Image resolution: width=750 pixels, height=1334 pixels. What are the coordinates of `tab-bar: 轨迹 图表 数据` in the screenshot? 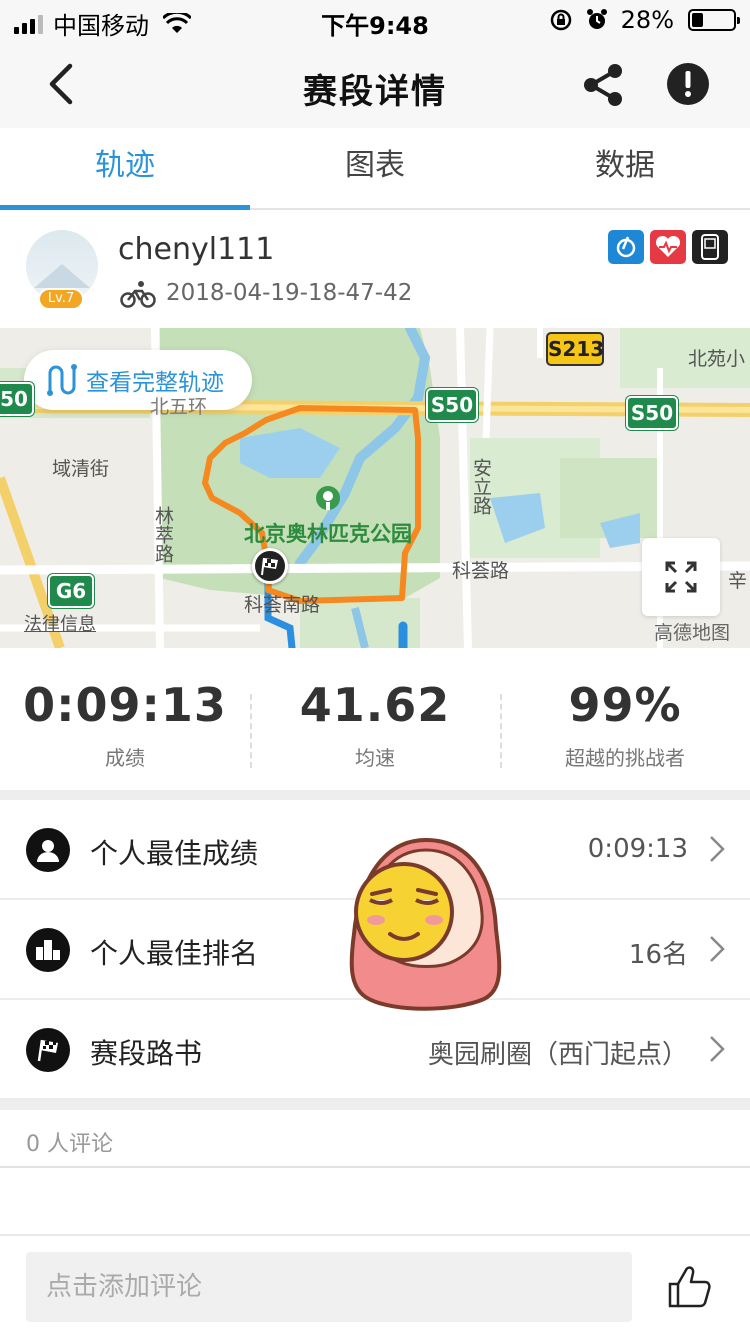 It's located at (375, 169).